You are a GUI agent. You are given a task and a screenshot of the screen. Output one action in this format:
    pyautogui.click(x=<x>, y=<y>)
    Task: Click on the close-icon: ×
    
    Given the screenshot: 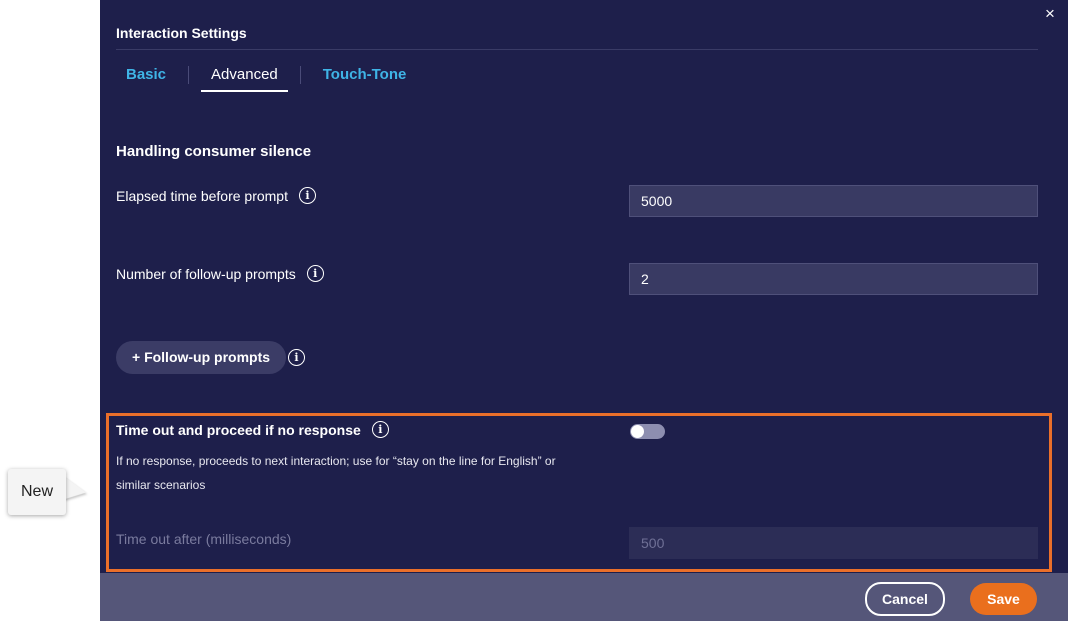 What is the action you would take?
    pyautogui.click(x=1050, y=13)
    